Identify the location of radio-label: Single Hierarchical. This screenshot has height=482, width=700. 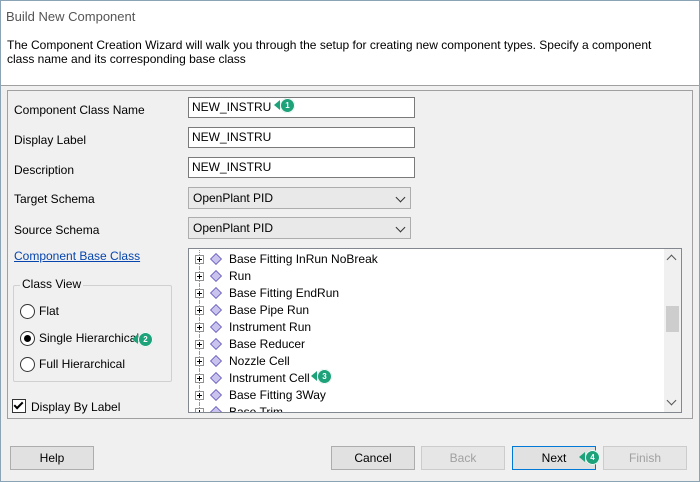
(89, 338).